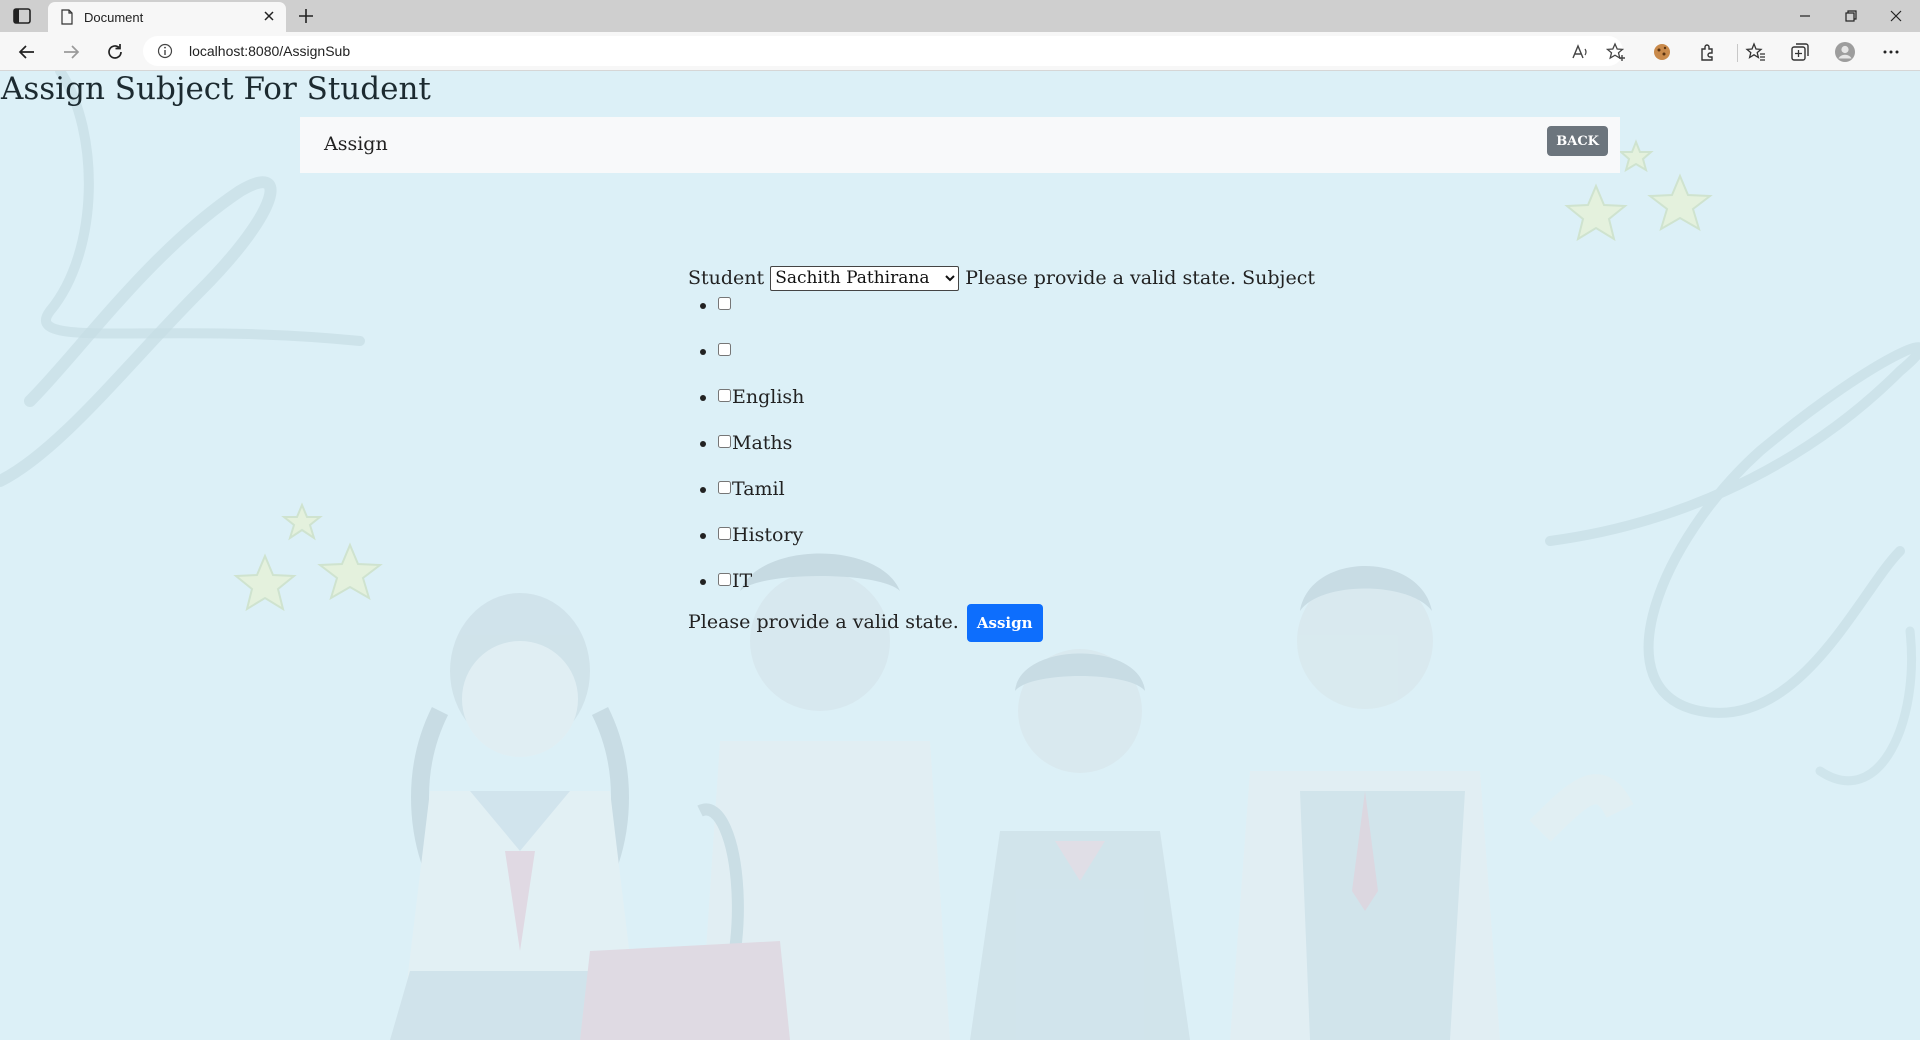 The width and height of the screenshot is (1920, 1040). I want to click on forward-arrow-icon, so click(71, 52).